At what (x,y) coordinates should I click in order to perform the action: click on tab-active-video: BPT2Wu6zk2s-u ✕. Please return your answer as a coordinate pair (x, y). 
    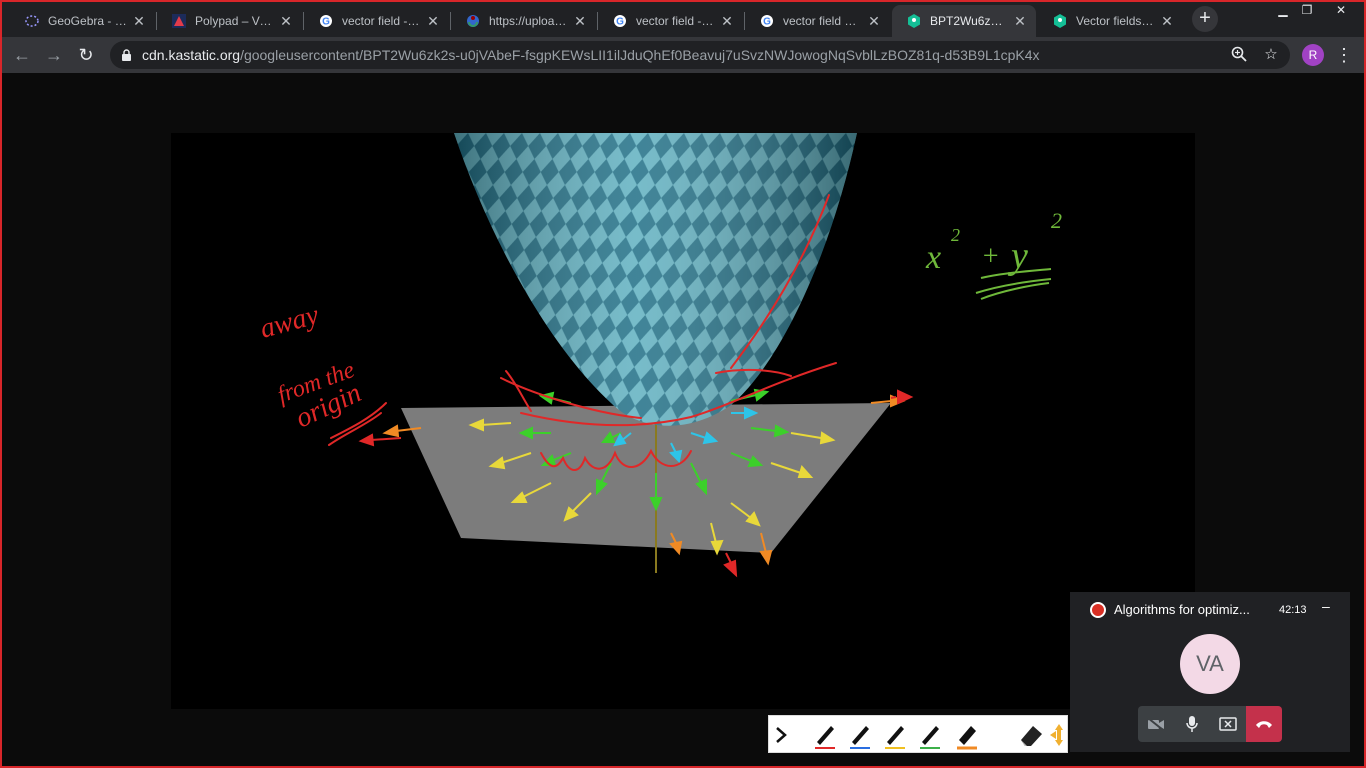
    Looking at the image, I should click on (964, 21).